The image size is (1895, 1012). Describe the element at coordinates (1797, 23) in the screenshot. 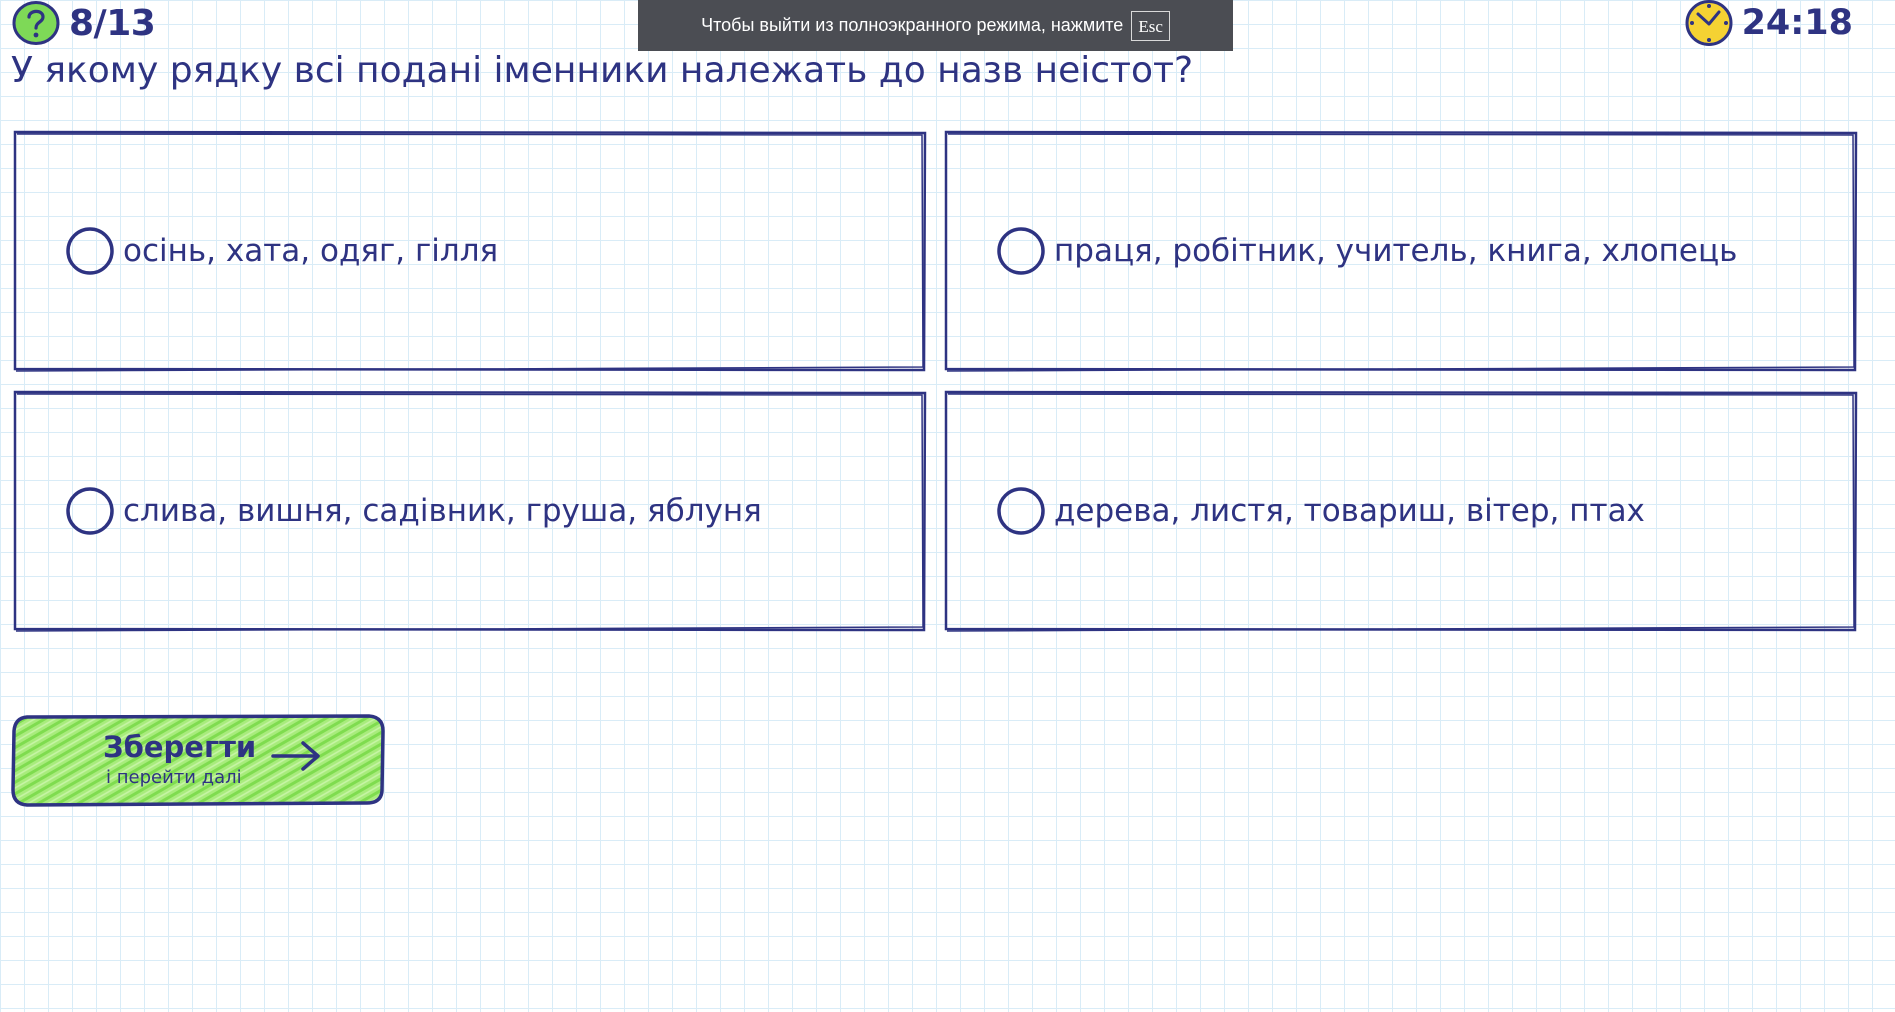

I see `timer-text: 24:18` at that location.